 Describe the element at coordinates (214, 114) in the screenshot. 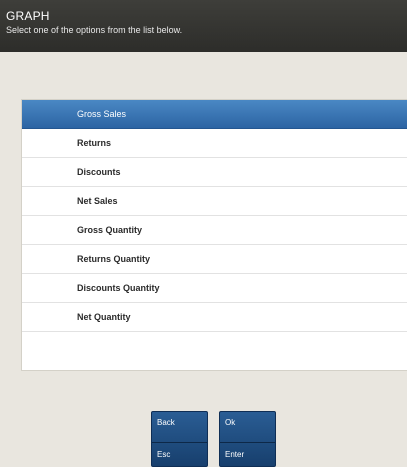

I see `list-item-gross-sales: Gross Sales` at that location.